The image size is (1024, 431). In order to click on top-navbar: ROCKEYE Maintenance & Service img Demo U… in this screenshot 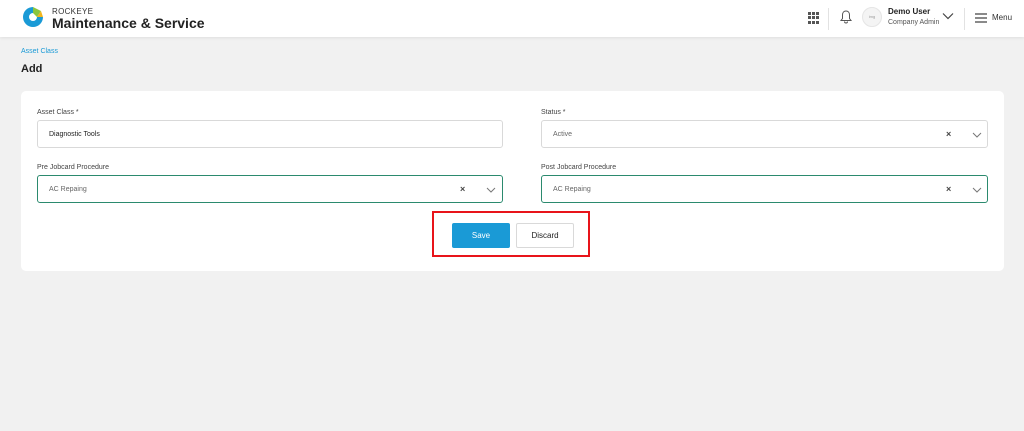, I will do `click(512, 18)`.